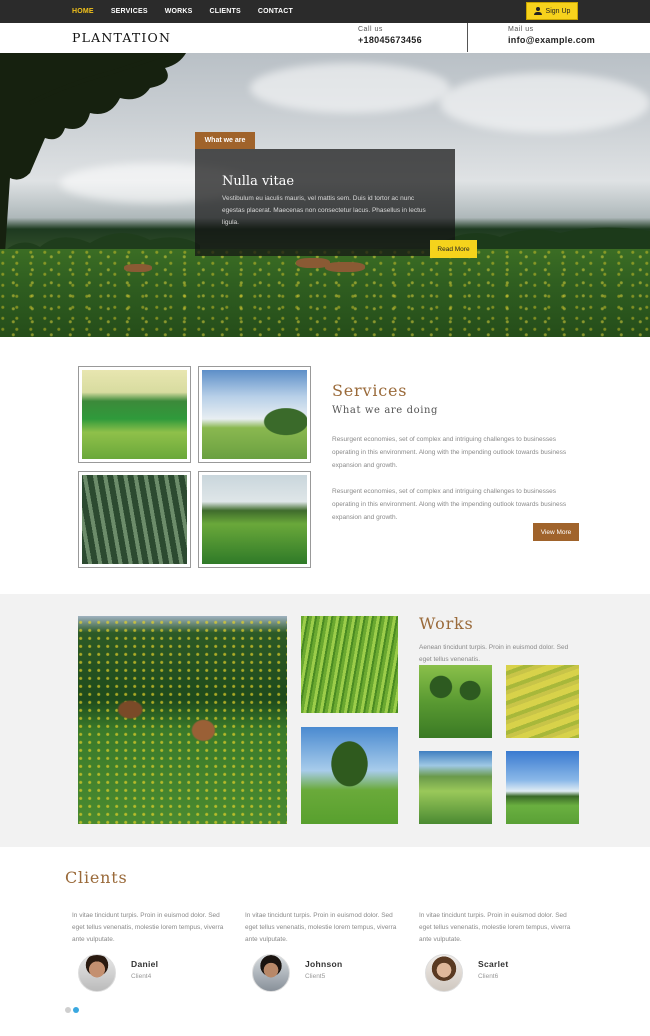 This screenshot has width=650, height=1036. Describe the element at coordinates (275, 11) in the screenshot. I see `nav-contact: CONTACT` at that location.